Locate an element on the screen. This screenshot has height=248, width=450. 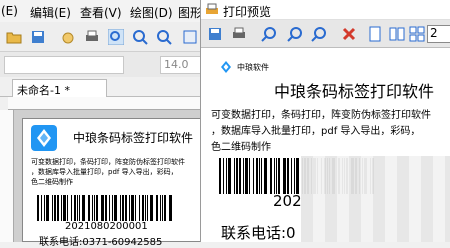
preview-title: 中琅条码标签打印软件 is located at coordinates (354, 91).